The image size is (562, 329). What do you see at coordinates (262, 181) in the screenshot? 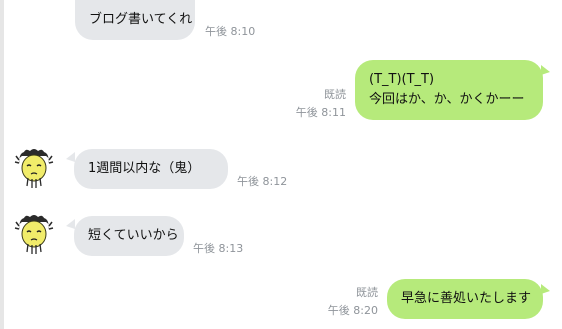
I see `message-time: 午後 8:12` at bounding box center [262, 181].